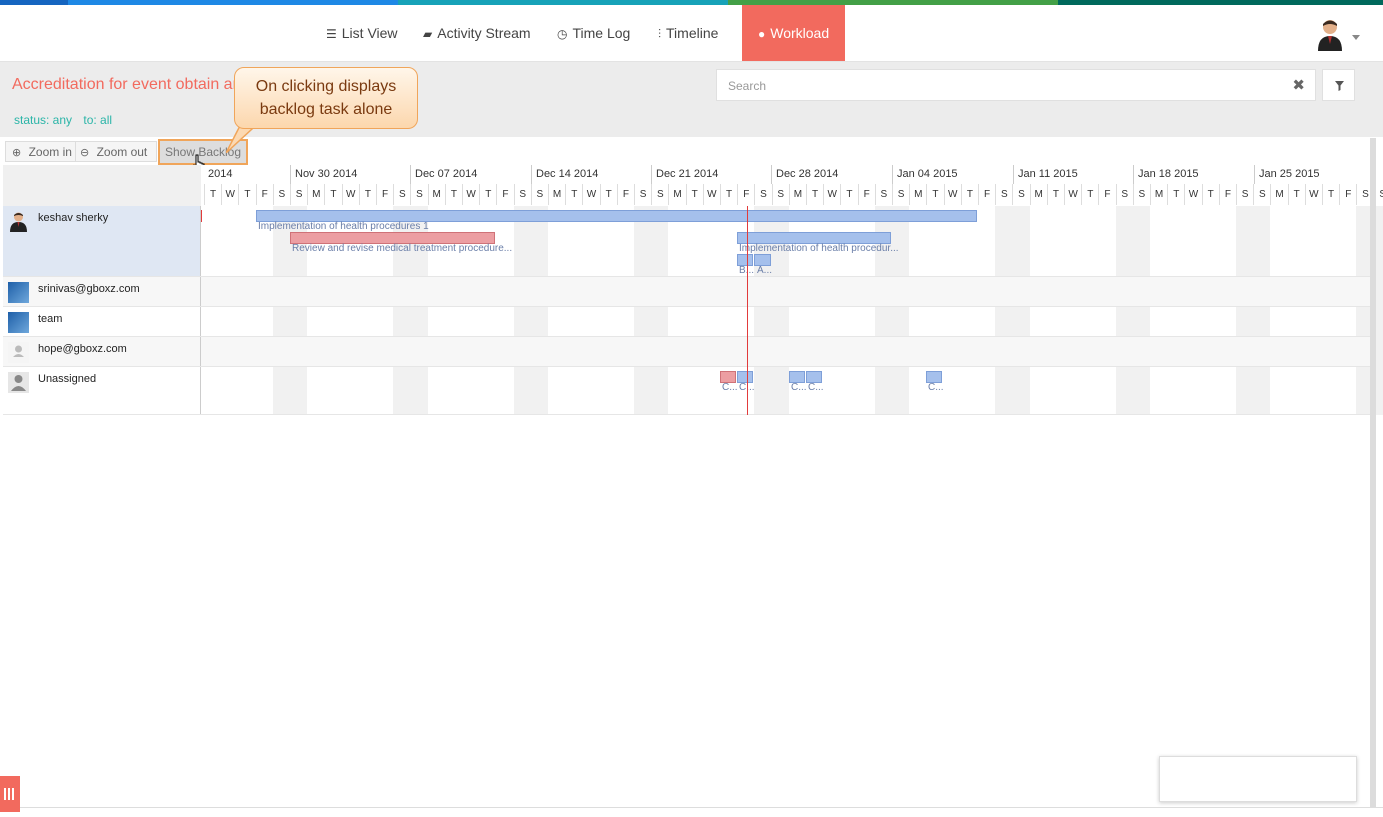 The image size is (1383, 817). What do you see at coordinates (43, 120) in the screenshot?
I see `filter-status: status: any` at bounding box center [43, 120].